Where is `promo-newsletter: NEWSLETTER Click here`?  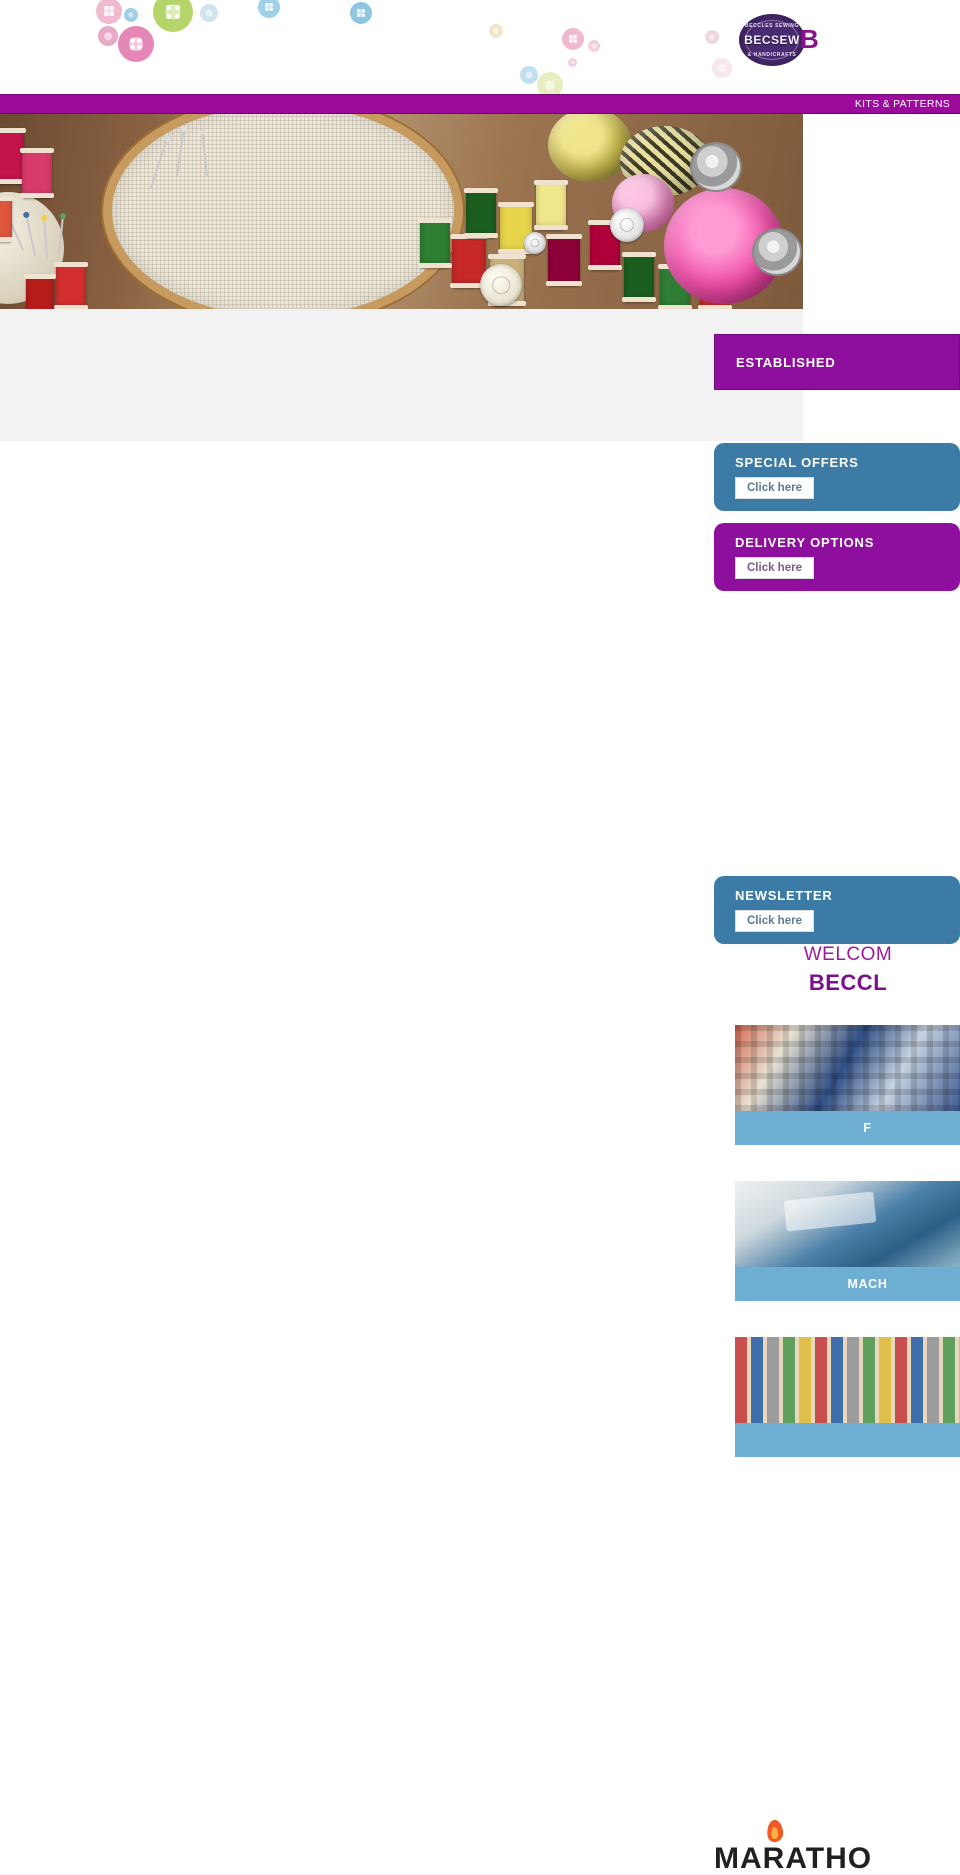 promo-newsletter: NEWSLETTER Click here is located at coordinates (837, 910).